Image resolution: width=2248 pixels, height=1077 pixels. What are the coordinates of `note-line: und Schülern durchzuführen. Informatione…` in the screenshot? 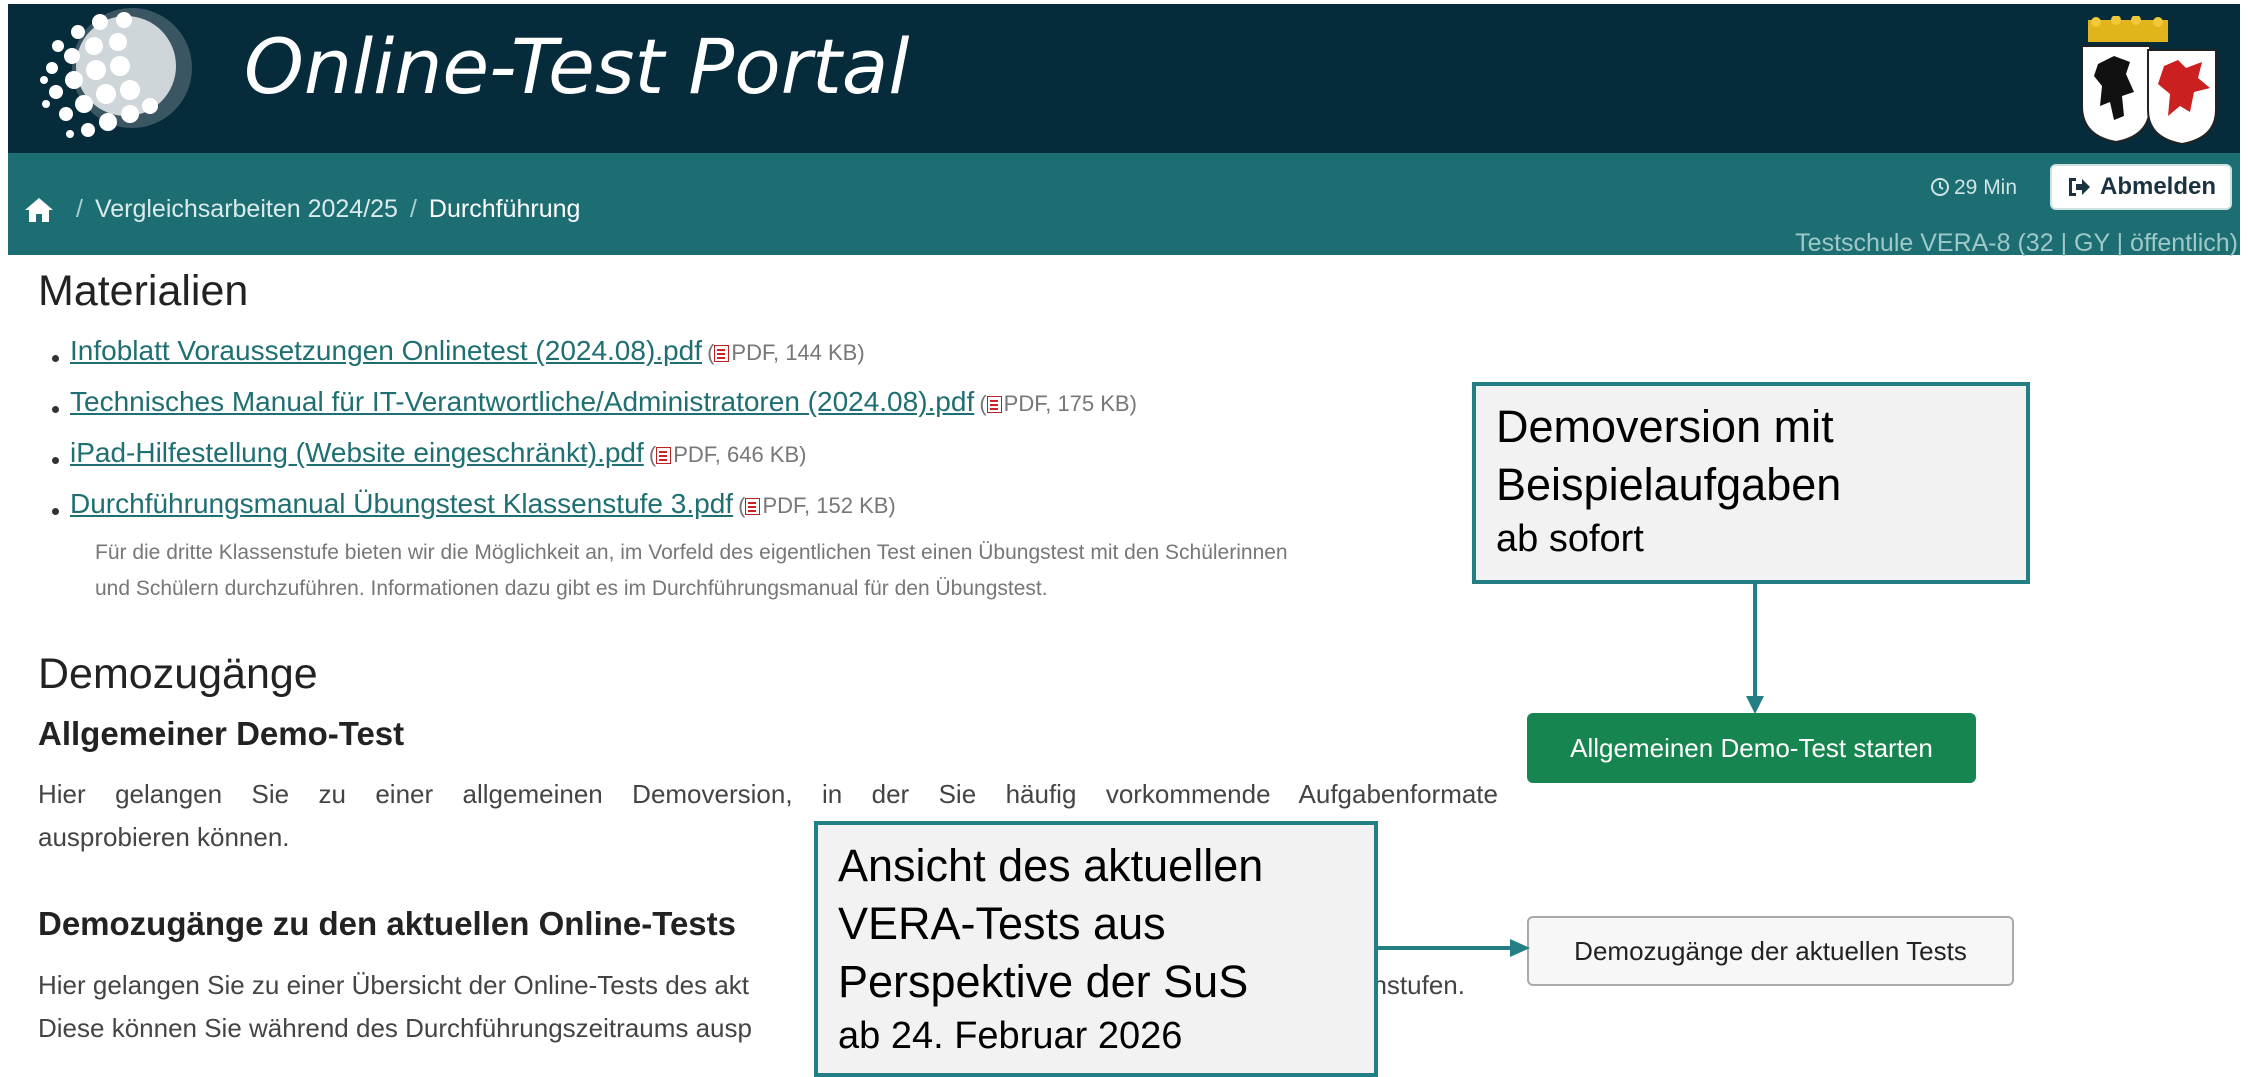 It's located at (571, 588).